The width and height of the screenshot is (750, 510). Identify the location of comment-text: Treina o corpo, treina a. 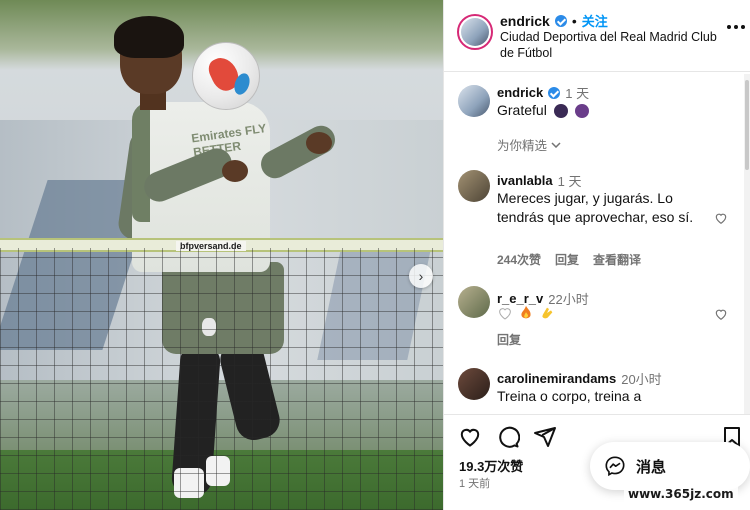
(569, 396).